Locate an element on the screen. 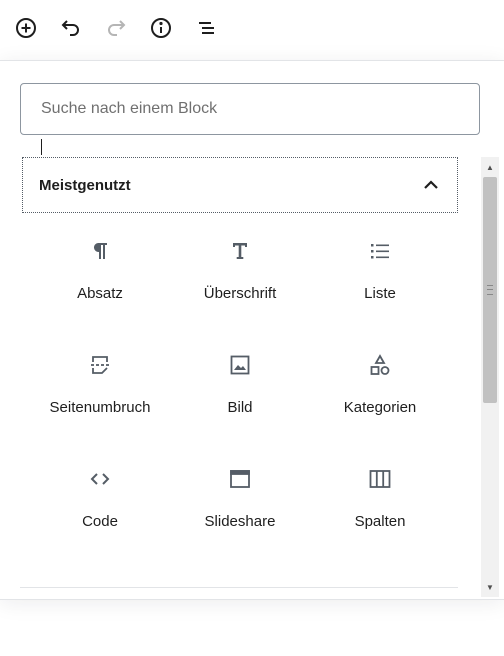  redo-button is located at coordinates (116, 28).